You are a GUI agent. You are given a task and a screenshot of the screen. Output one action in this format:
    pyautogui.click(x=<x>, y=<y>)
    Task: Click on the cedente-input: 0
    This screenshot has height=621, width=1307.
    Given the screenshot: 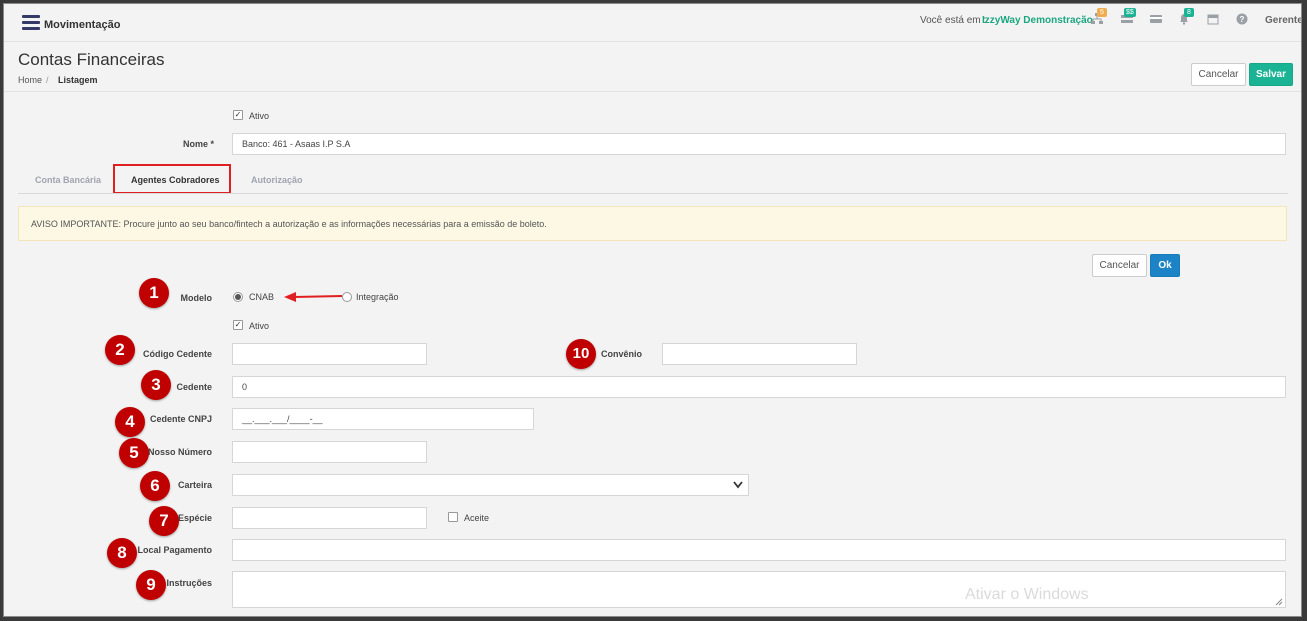 What is the action you would take?
    pyautogui.click(x=759, y=387)
    